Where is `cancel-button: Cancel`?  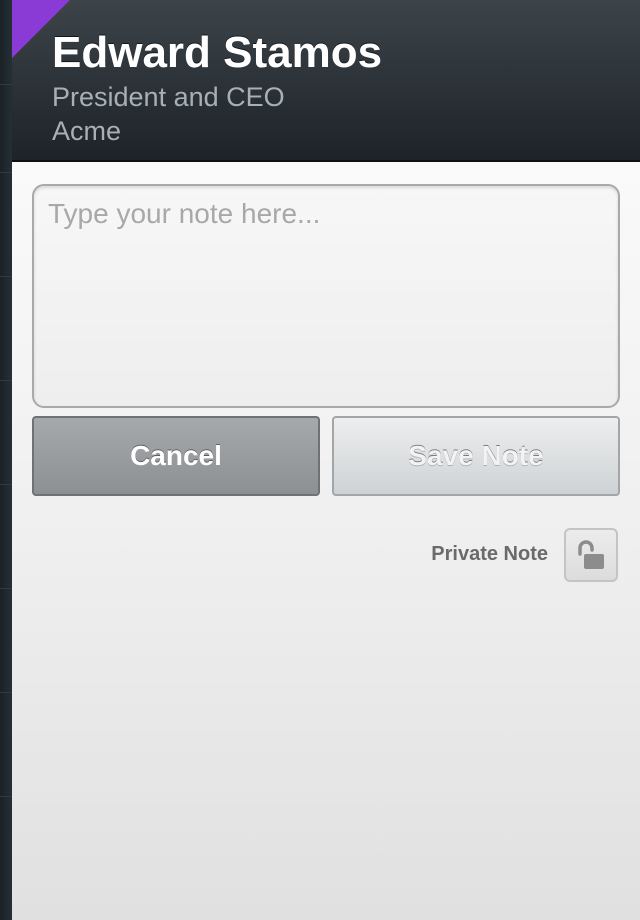 cancel-button: Cancel is located at coordinates (176, 456).